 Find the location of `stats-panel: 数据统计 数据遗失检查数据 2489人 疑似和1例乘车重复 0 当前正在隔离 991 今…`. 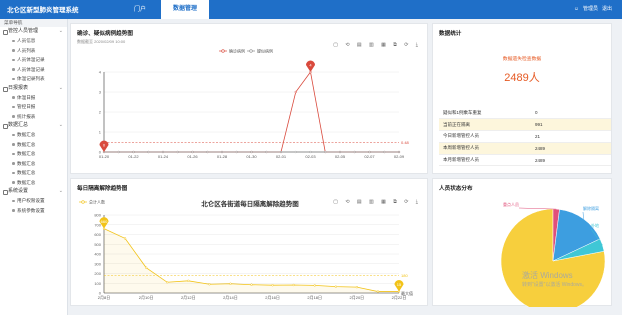

stats-panel: 数据统计 数据遗失检查数据 2489人 疑似和1例乘车重复 0 当前正在隔离 991 今… is located at coordinates (522, 98).